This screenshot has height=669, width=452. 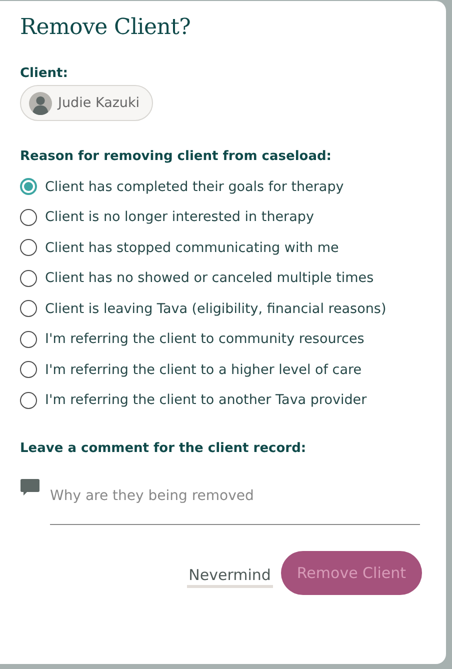 What do you see at coordinates (192, 248) in the screenshot?
I see `option-label: Client has stopped communicating with me` at bounding box center [192, 248].